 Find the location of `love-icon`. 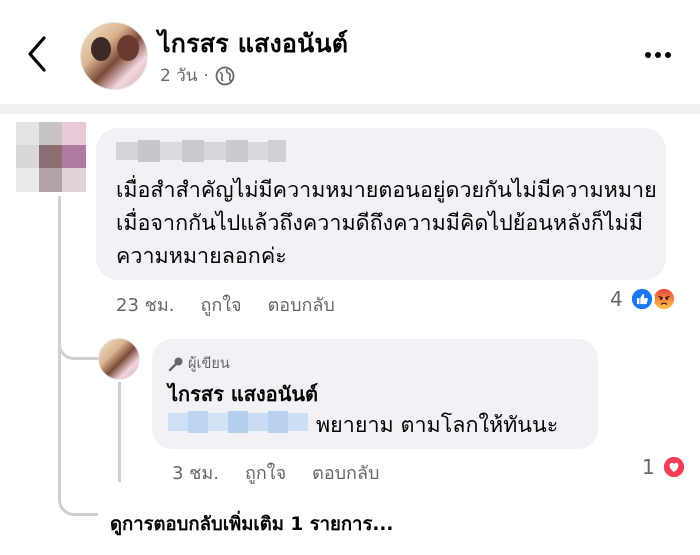

love-icon is located at coordinates (673, 467).